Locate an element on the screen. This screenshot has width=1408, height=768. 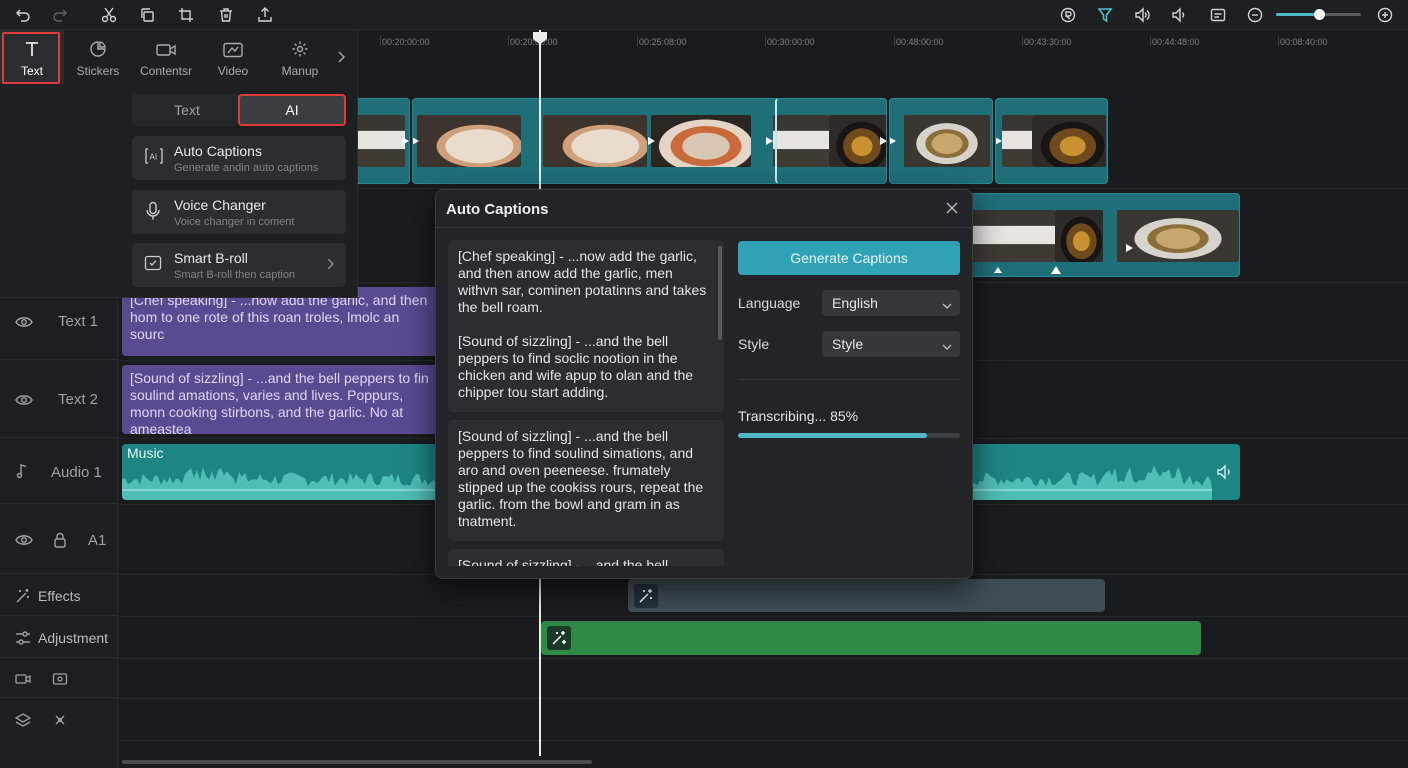
generate-captions-button: Generate Captions is located at coordinates (849, 258).